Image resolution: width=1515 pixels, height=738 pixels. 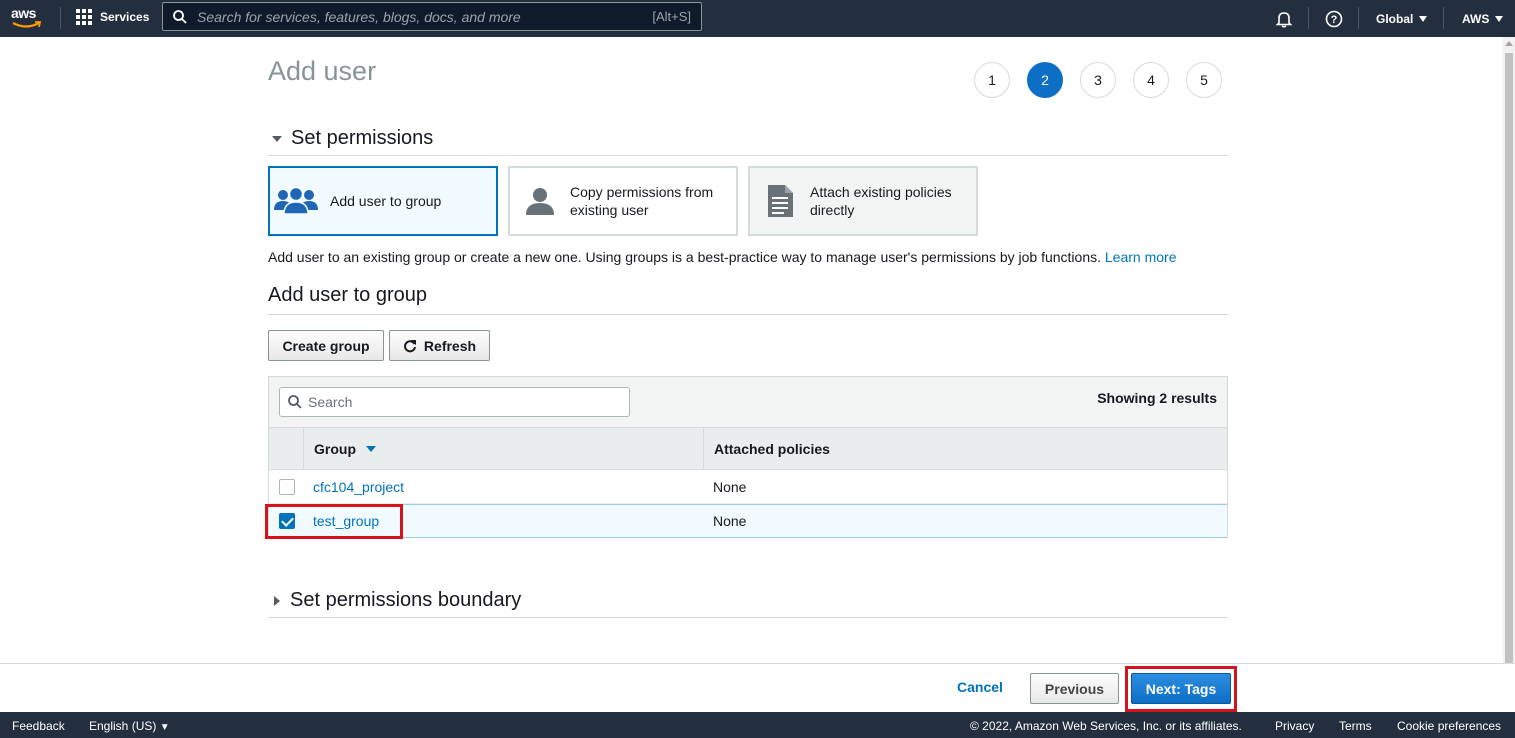 What do you see at coordinates (748, 141) in the screenshot?
I see `set-permissions-header: Set permissions` at bounding box center [748, 141].